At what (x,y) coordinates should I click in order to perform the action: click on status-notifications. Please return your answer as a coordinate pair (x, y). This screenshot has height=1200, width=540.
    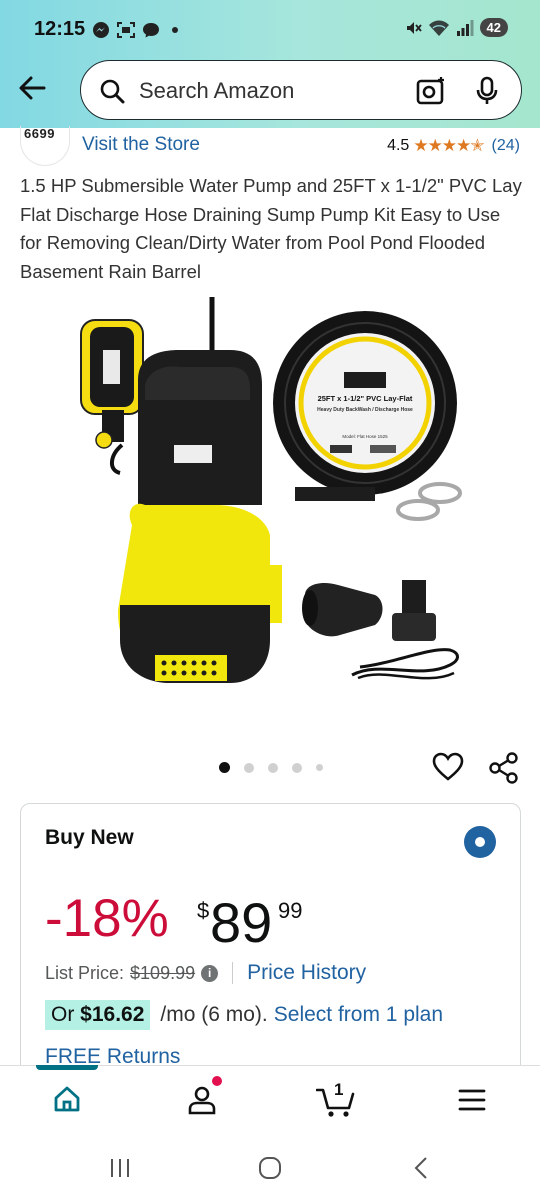
    Looking at the image, I should click on (135, 30).